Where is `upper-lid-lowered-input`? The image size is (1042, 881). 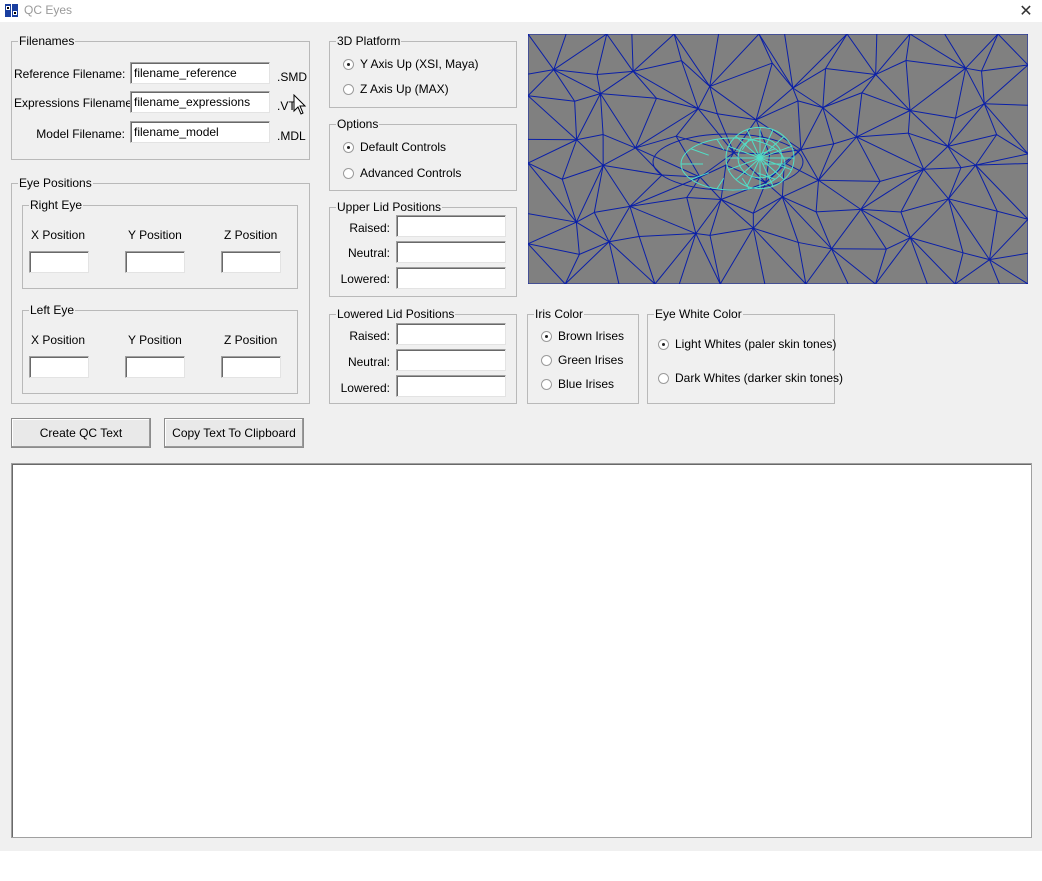
upper-lid-lowered-input is located at coordinates (451, 278).